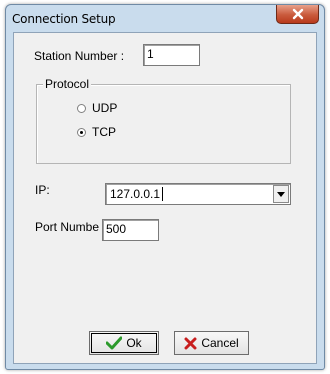 The image size is (330, 374). Describe the element at coordinates (81, 132) in the screenshot. I see `radio-tcp-indicator` at that location.